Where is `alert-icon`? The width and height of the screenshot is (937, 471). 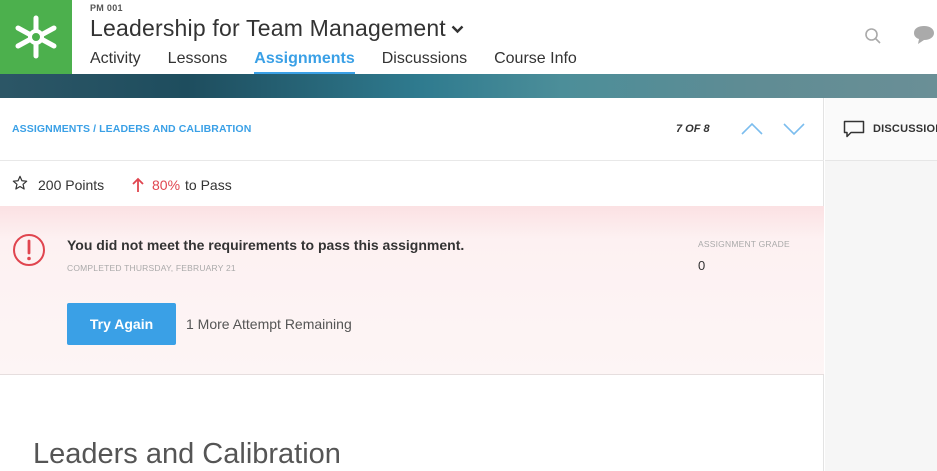
alert-icon is located at coordinates (29, 250).